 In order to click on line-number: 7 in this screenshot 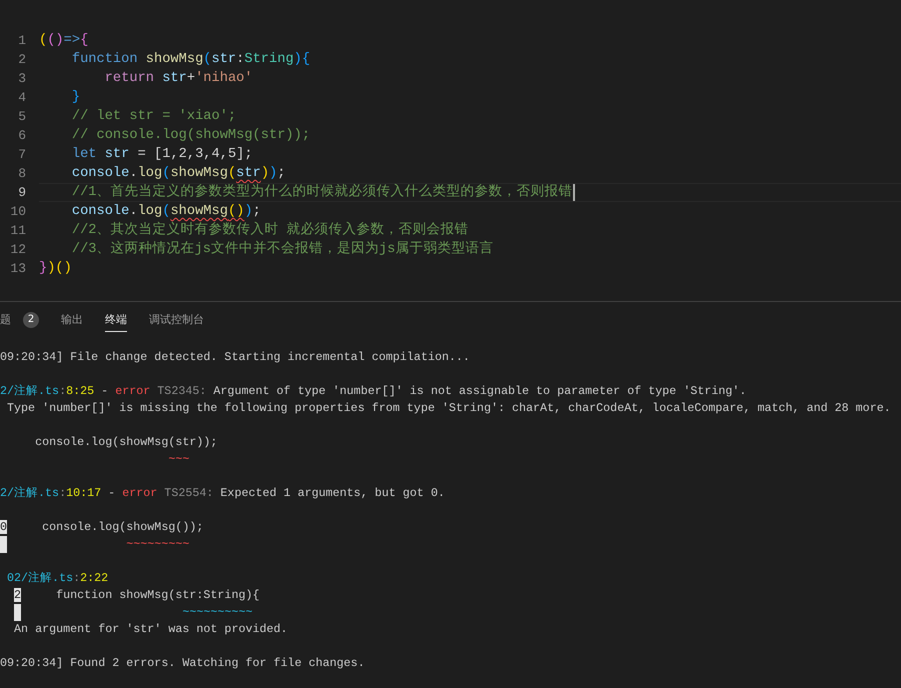, I will do `click(21, 154)`.